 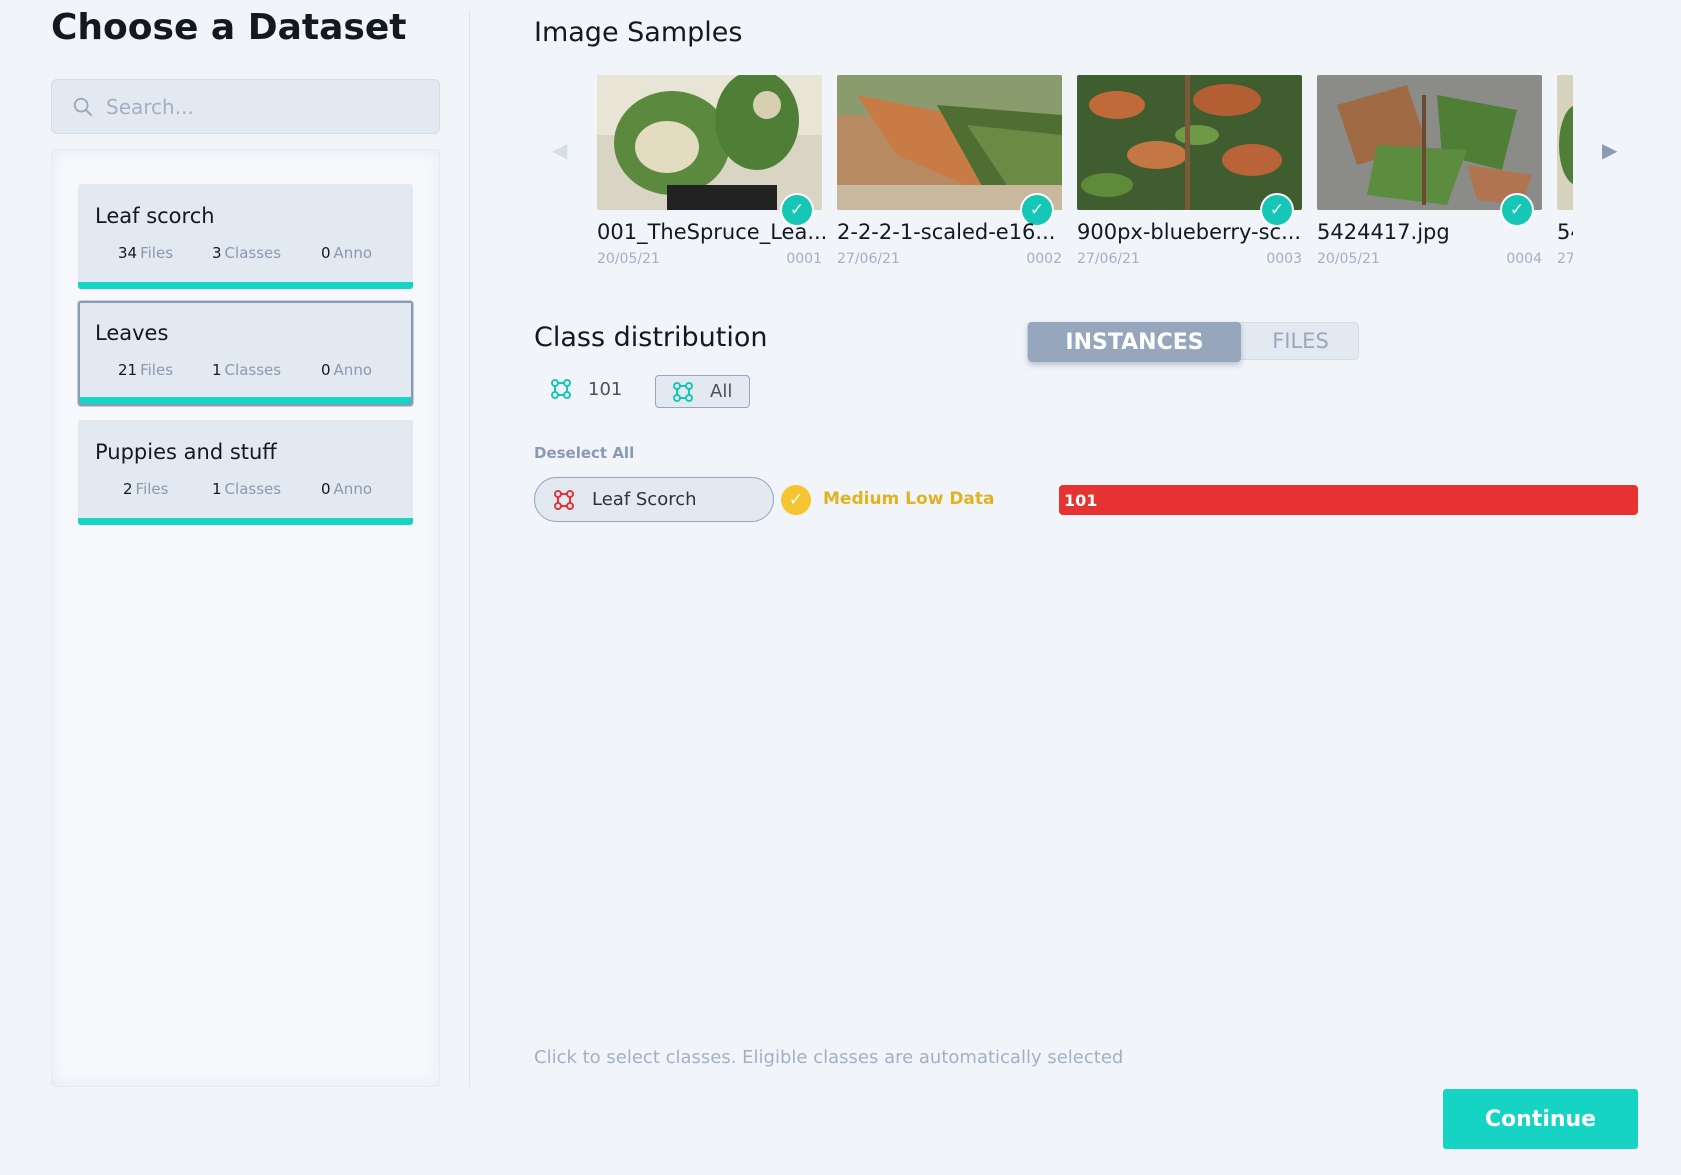 What do you see at coordinates (586, 389) in the screenshot?
I see `instance-count: 101` at bounding box center [586, 389].